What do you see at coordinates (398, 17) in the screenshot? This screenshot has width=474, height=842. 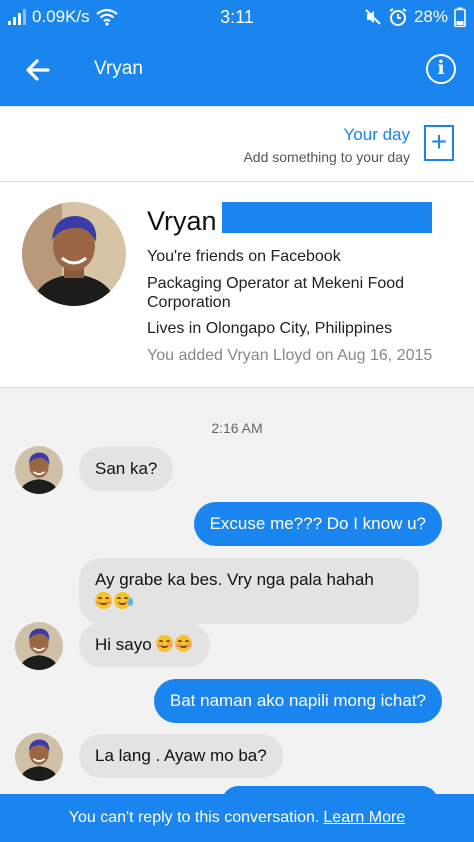 I see `alarm-icon` at bounding box center [398, 17].